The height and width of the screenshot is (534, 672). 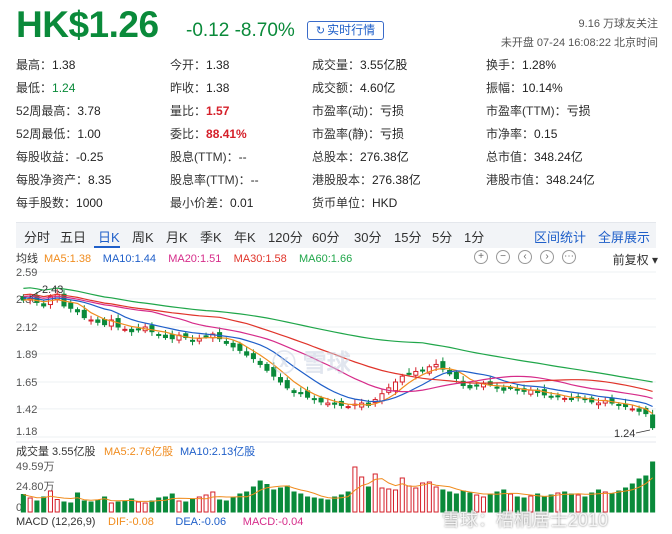 I want to click on stat-label: 总市值：, so click(x=510, y=157).